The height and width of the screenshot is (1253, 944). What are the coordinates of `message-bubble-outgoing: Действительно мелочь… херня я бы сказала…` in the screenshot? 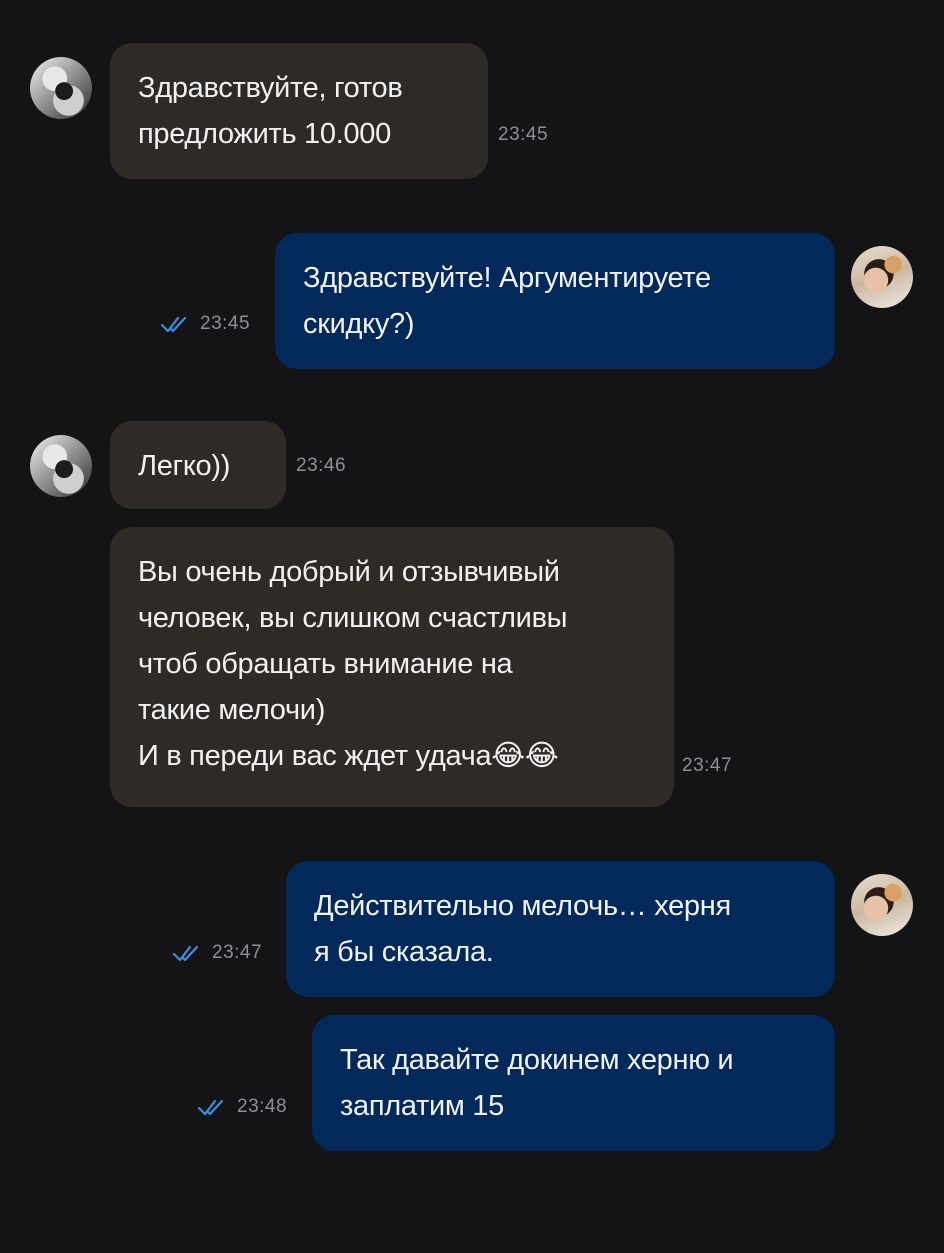 It's located at (560, 929).